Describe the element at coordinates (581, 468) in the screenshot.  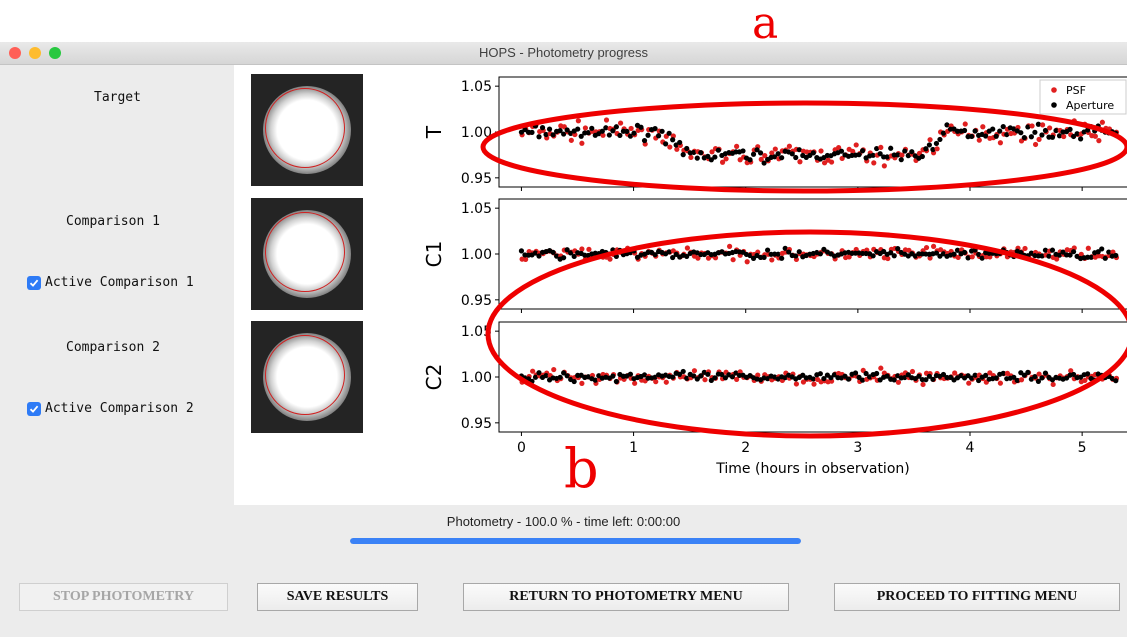
I see `annotation-label-b: b` at that location.